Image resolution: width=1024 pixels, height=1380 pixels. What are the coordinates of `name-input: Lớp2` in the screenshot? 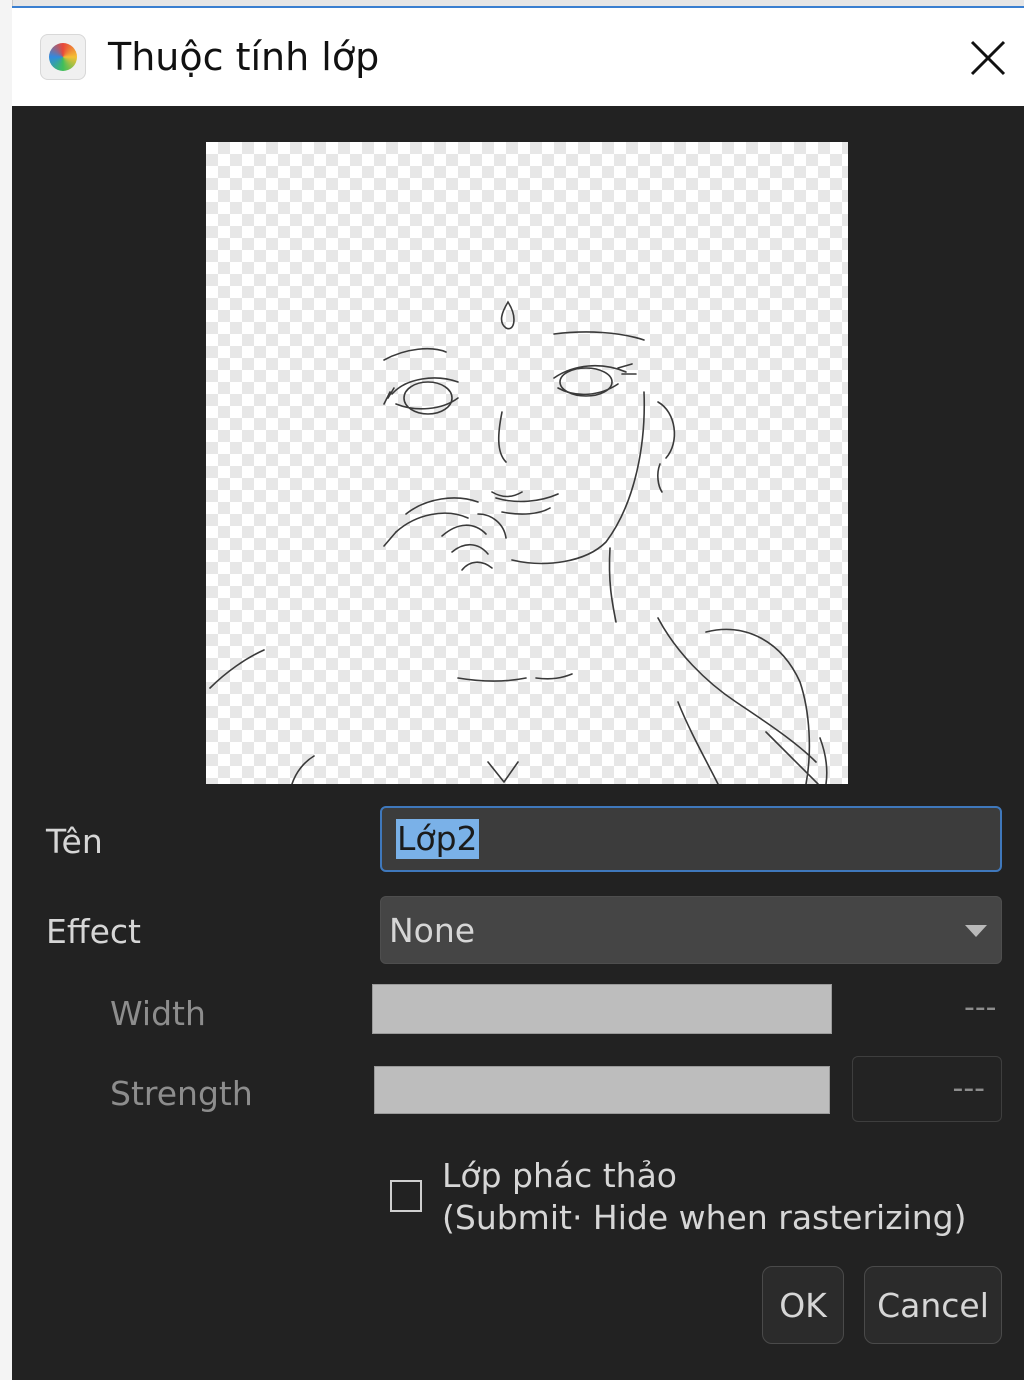 It's located at (691, 839).